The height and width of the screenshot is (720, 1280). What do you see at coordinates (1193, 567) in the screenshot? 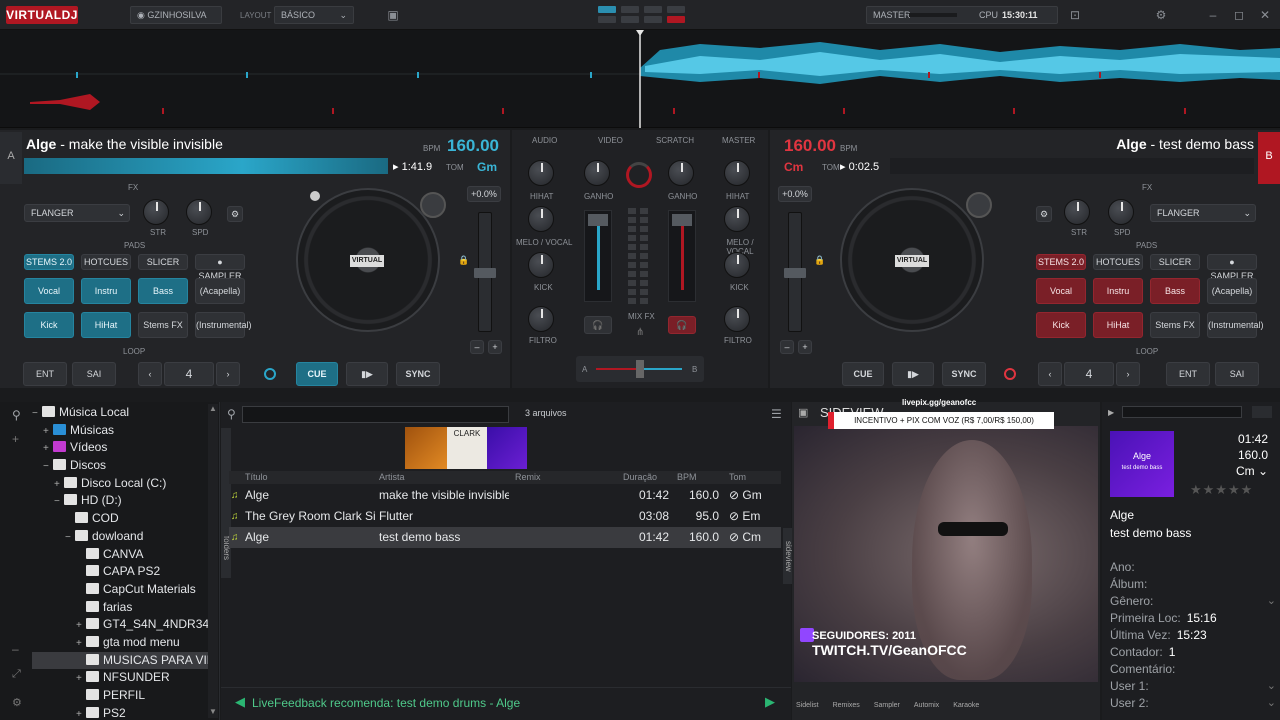
I see `info-field: Ano:` at bounding box center [1193, 567].